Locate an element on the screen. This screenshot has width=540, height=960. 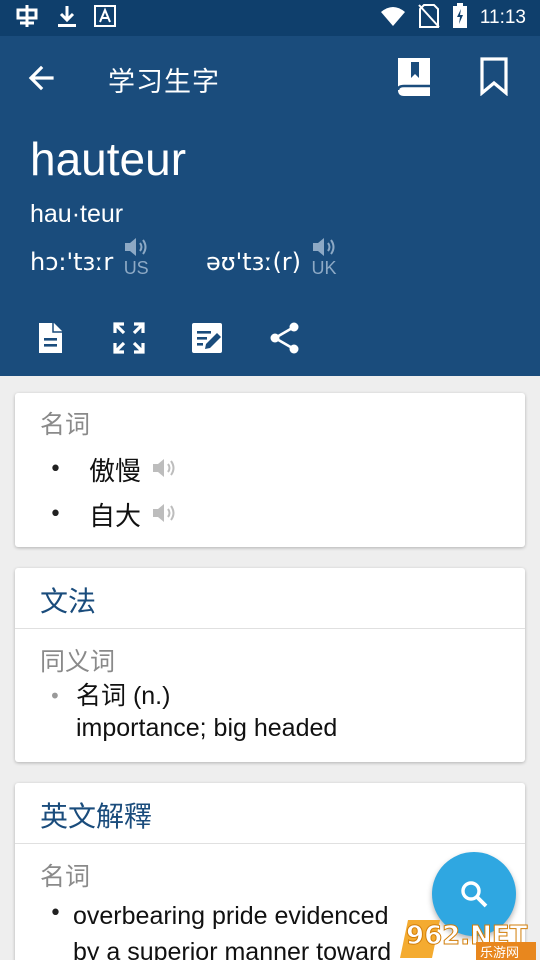
sense-item: • 傲慢 is located at coordinates (113, 469).